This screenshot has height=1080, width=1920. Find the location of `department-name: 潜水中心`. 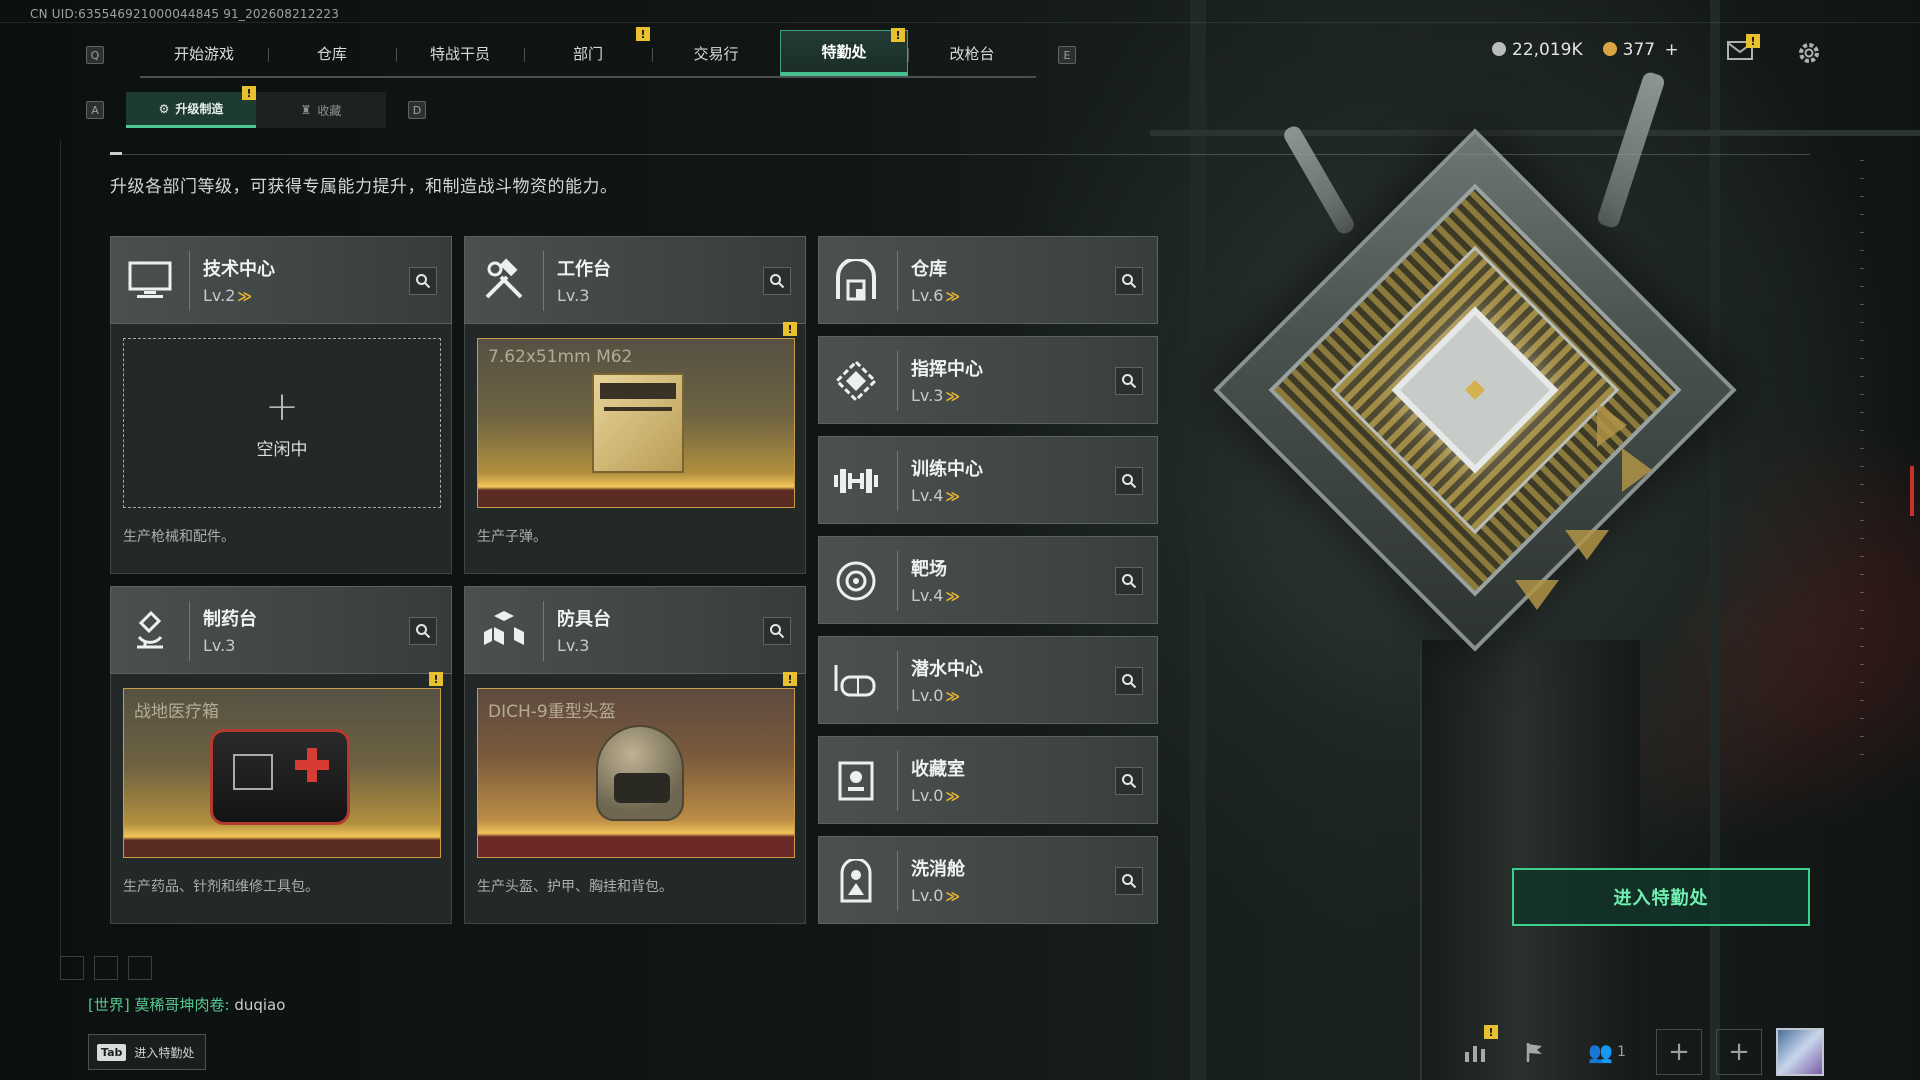

department-name: 潜水中心 is located at coordinates (947, 669).